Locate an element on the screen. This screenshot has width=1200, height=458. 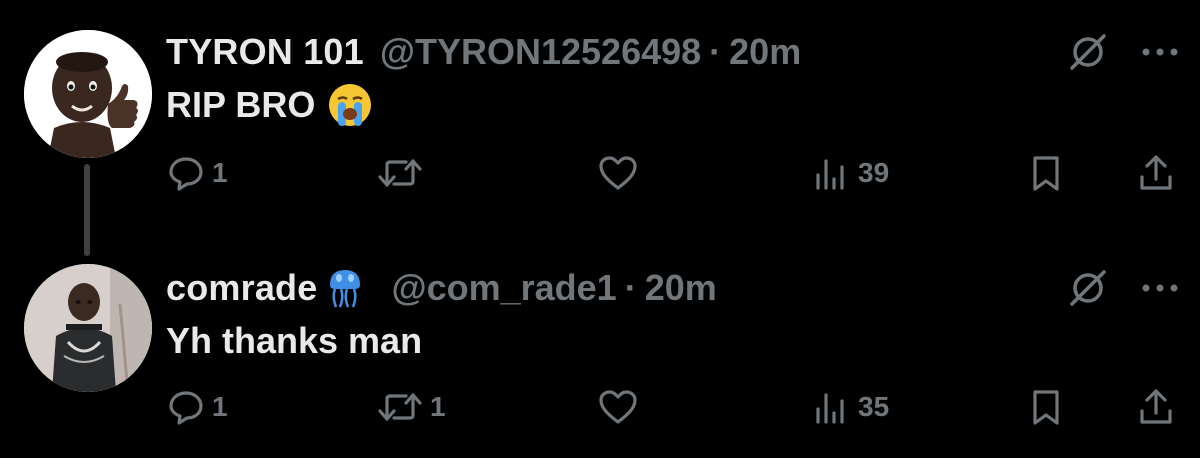
user-handle: @TYRON12526498 is located at coordinates (540, 52).